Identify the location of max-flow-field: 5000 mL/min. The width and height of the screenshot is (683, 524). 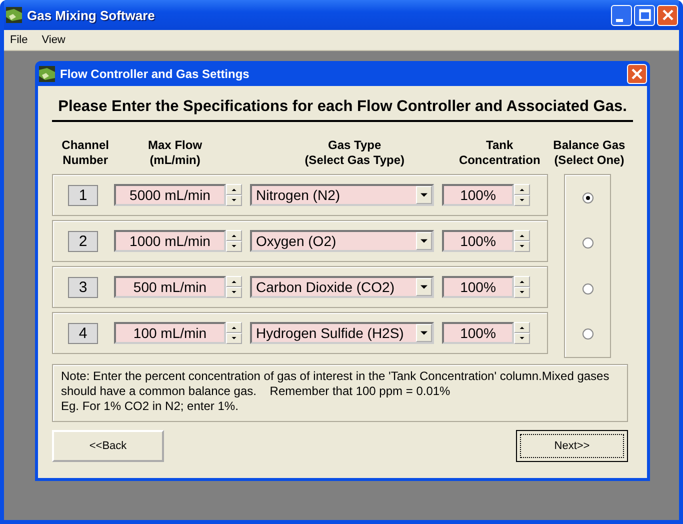
(170, 195).